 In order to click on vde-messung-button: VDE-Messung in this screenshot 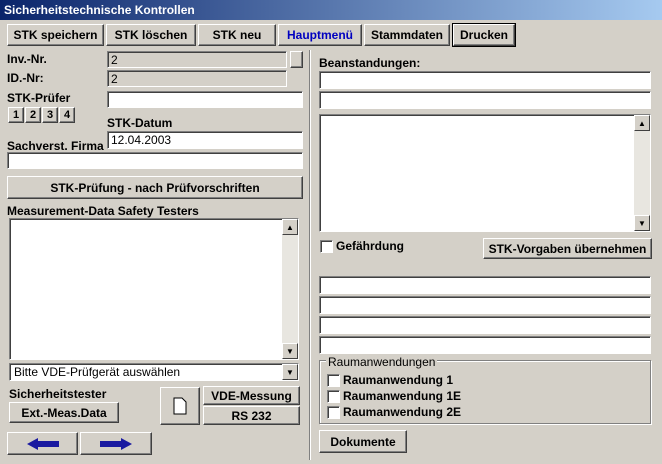, I will do `click(251, 395)`.